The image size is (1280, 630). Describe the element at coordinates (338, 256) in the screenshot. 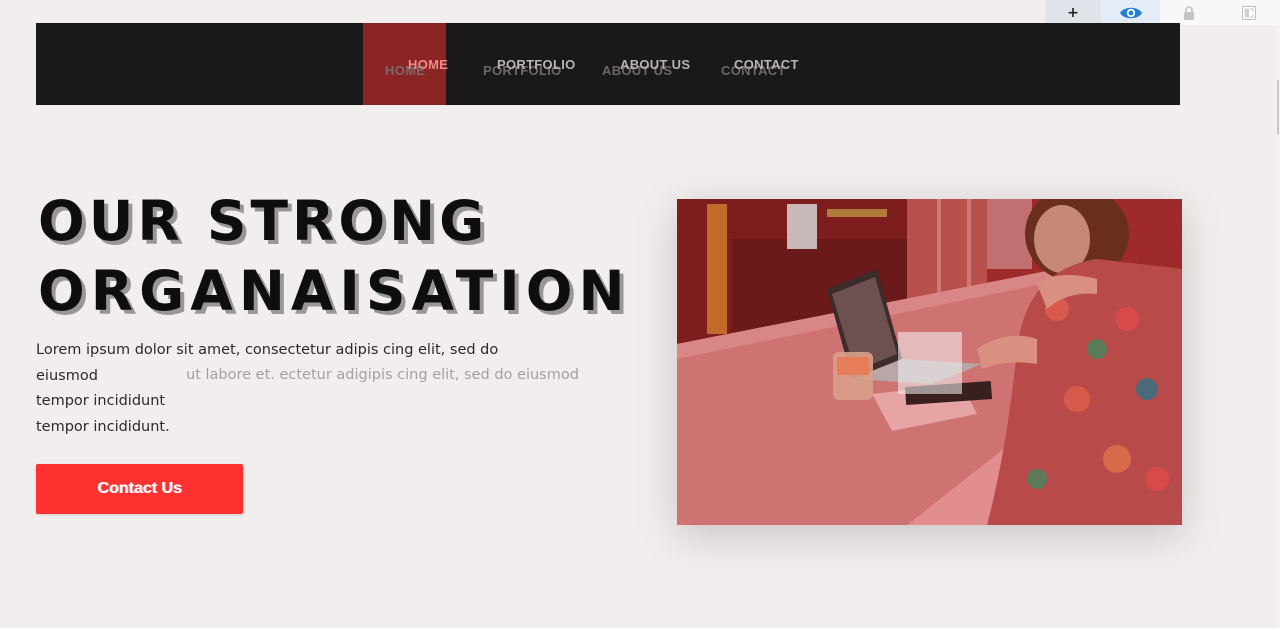

I see `hero-title: OUR STRONG ORGANAISATION` at that location.